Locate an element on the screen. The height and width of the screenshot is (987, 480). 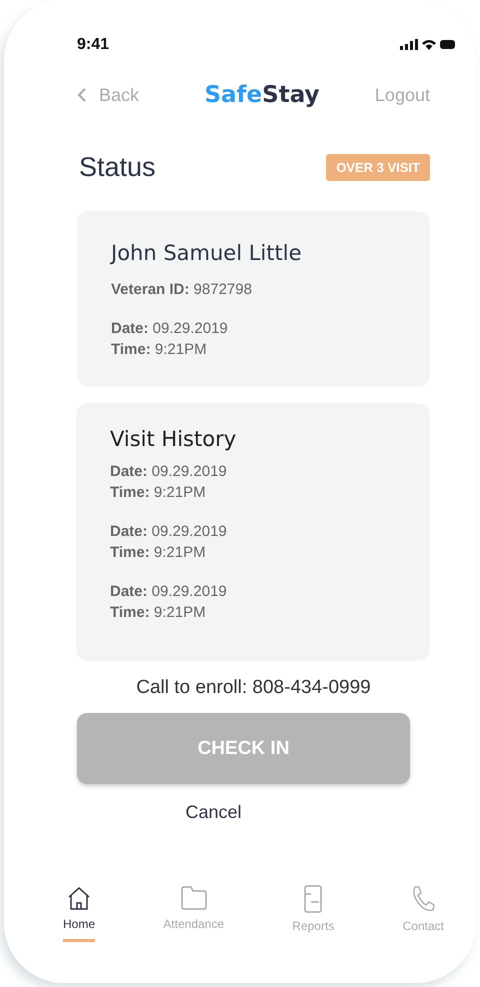
house-icon is located at coordinates (79, 898).